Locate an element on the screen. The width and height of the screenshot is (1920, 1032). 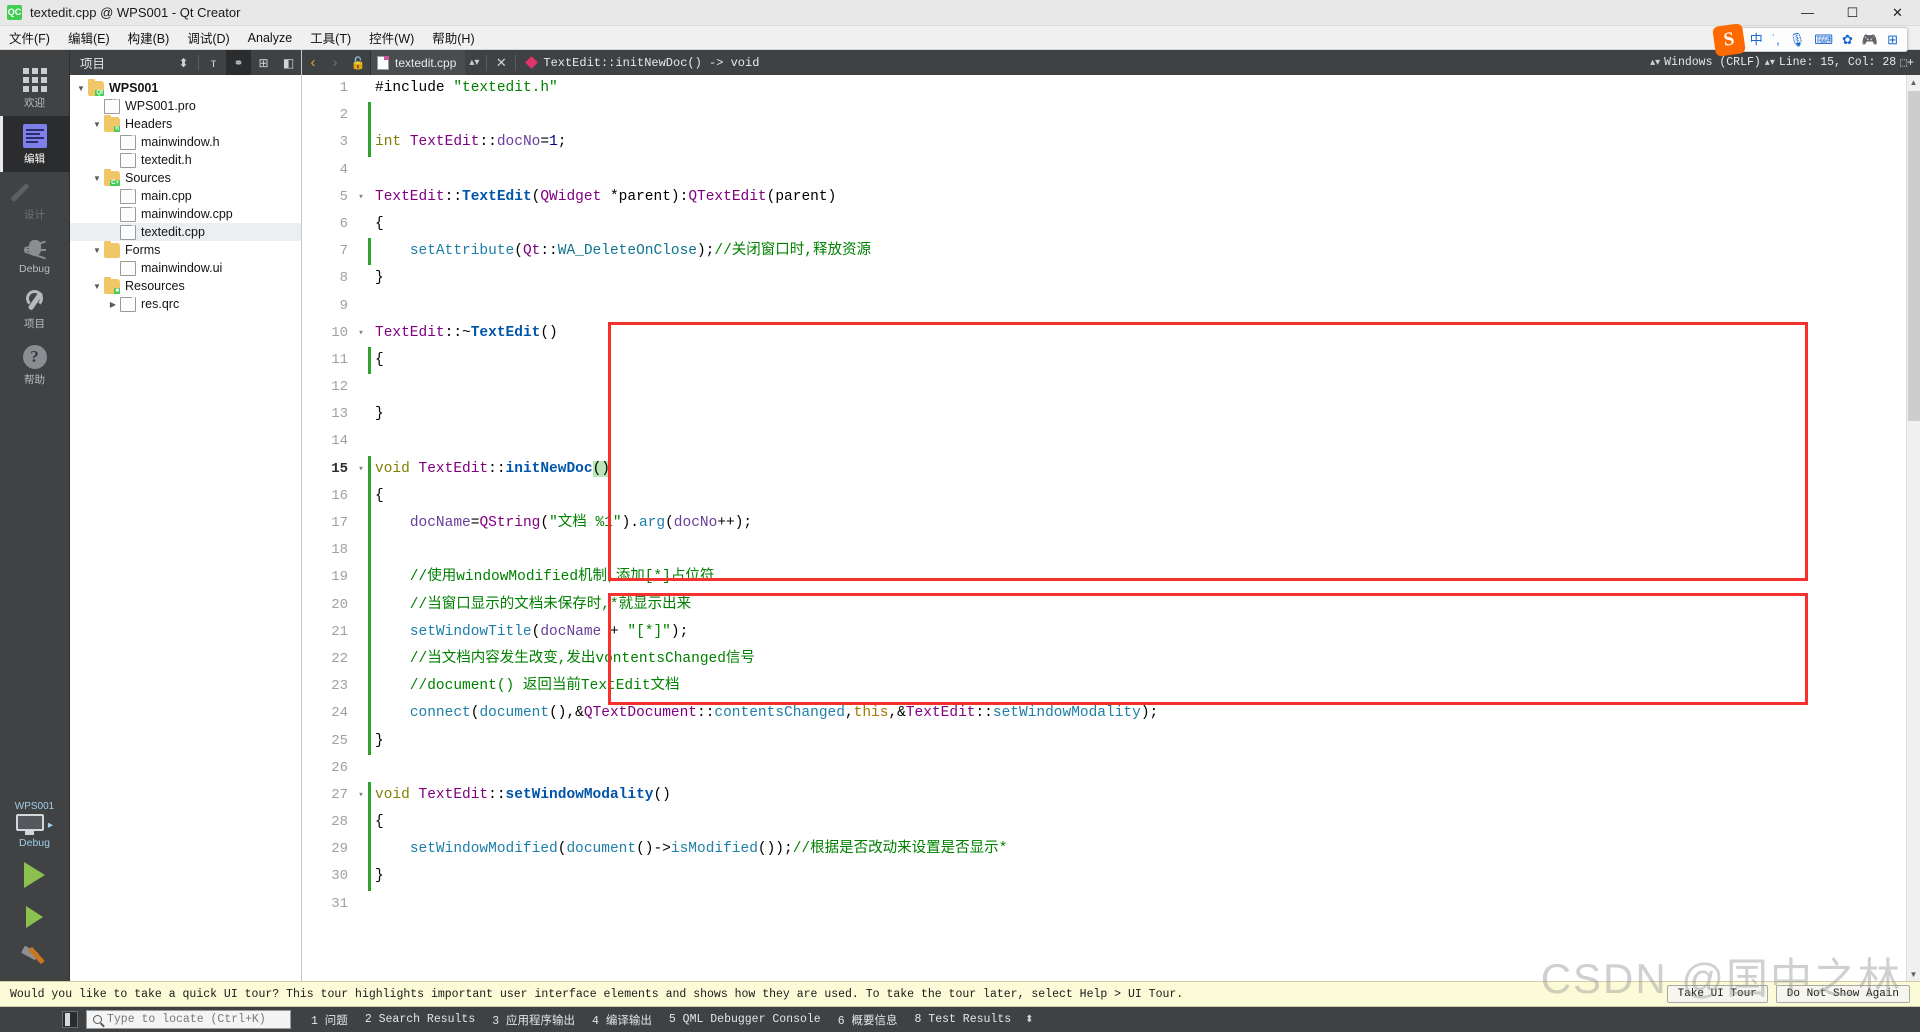
line-ending-label: Windows (CRLF) is located at coordinates (1712, 62).